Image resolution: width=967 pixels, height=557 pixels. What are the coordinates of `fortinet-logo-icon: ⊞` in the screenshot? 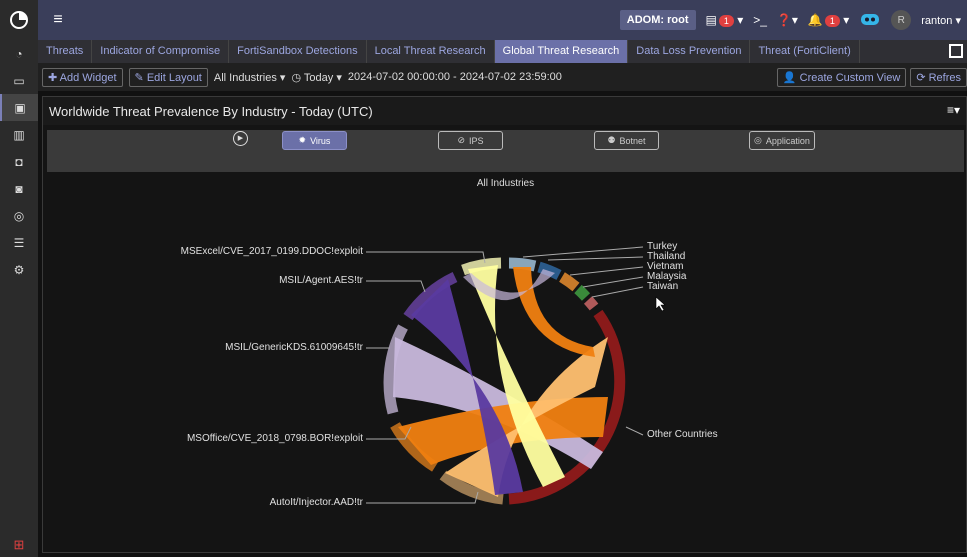 It's located at (19, 544).